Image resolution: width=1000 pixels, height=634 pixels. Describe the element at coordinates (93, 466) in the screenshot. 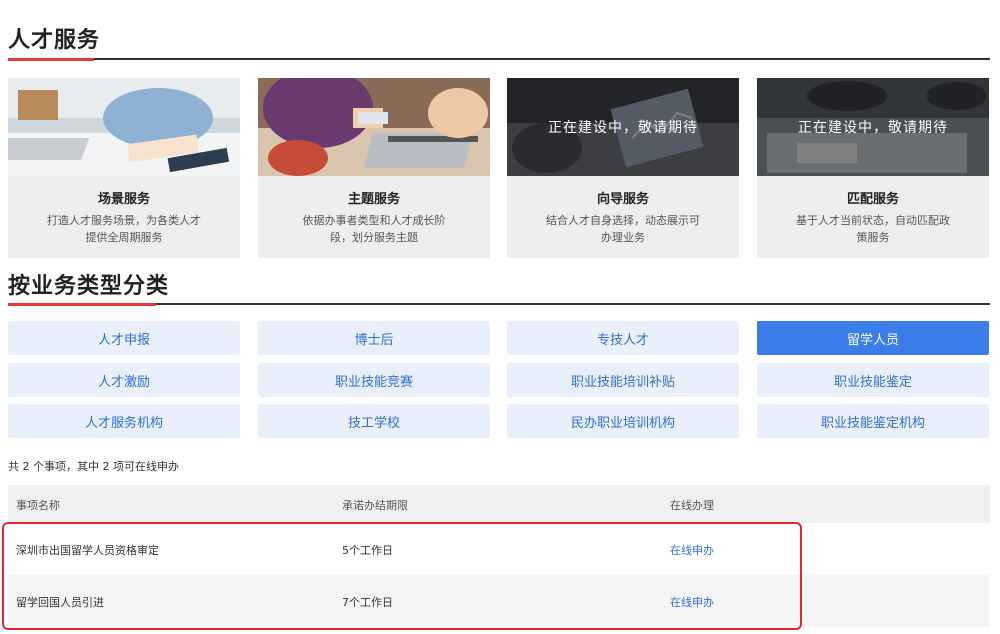

I see `items-summary: 共 2 个事项，其中 2 项可在线申办` at that location.